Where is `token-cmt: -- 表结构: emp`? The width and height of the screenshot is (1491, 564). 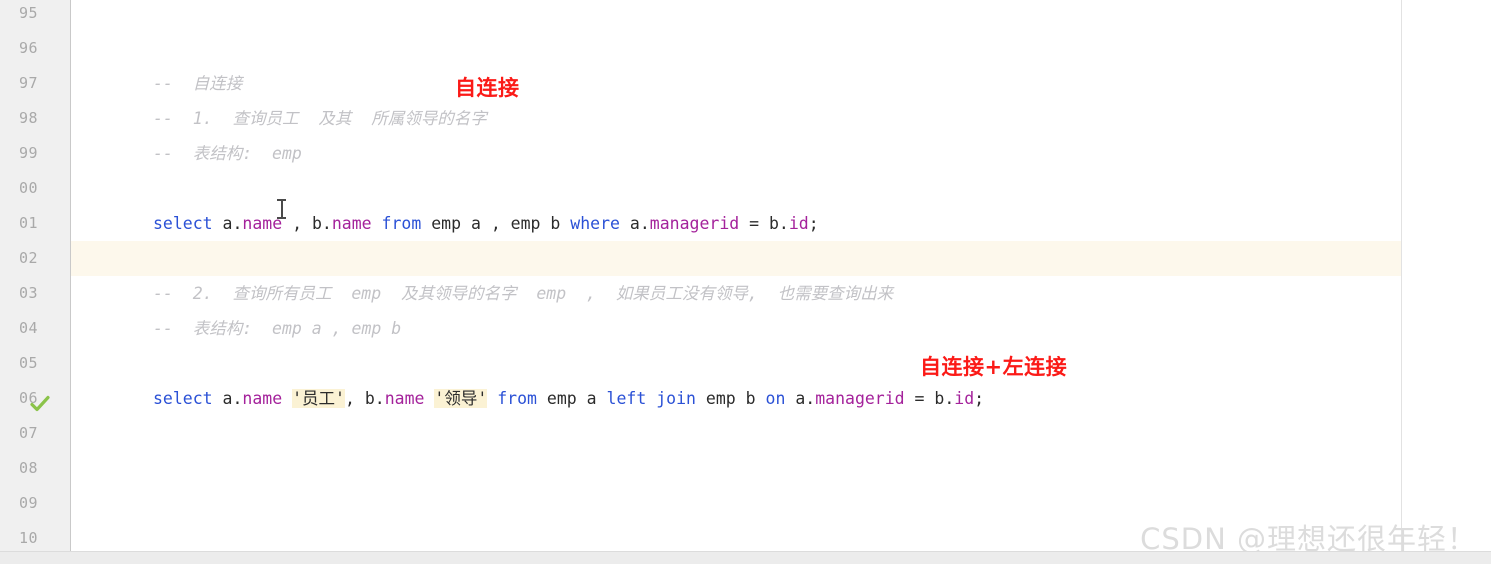 token-cmt: -- 表结构: emp is located at coordinates (227, 153).